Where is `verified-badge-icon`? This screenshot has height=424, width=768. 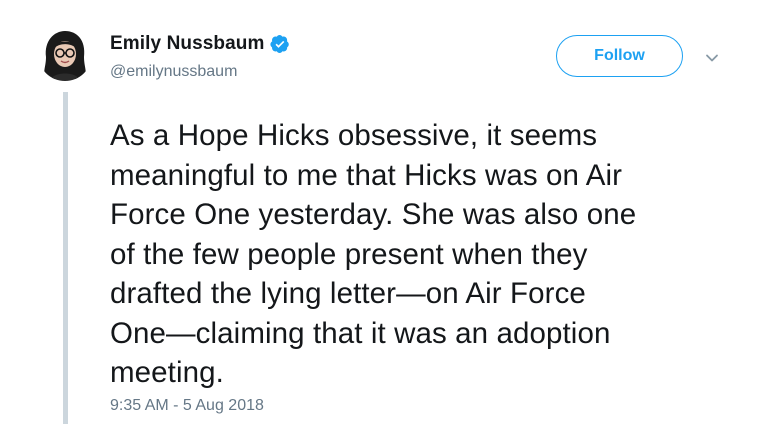
verified-badge-icon is located at coordinates (279, 44).